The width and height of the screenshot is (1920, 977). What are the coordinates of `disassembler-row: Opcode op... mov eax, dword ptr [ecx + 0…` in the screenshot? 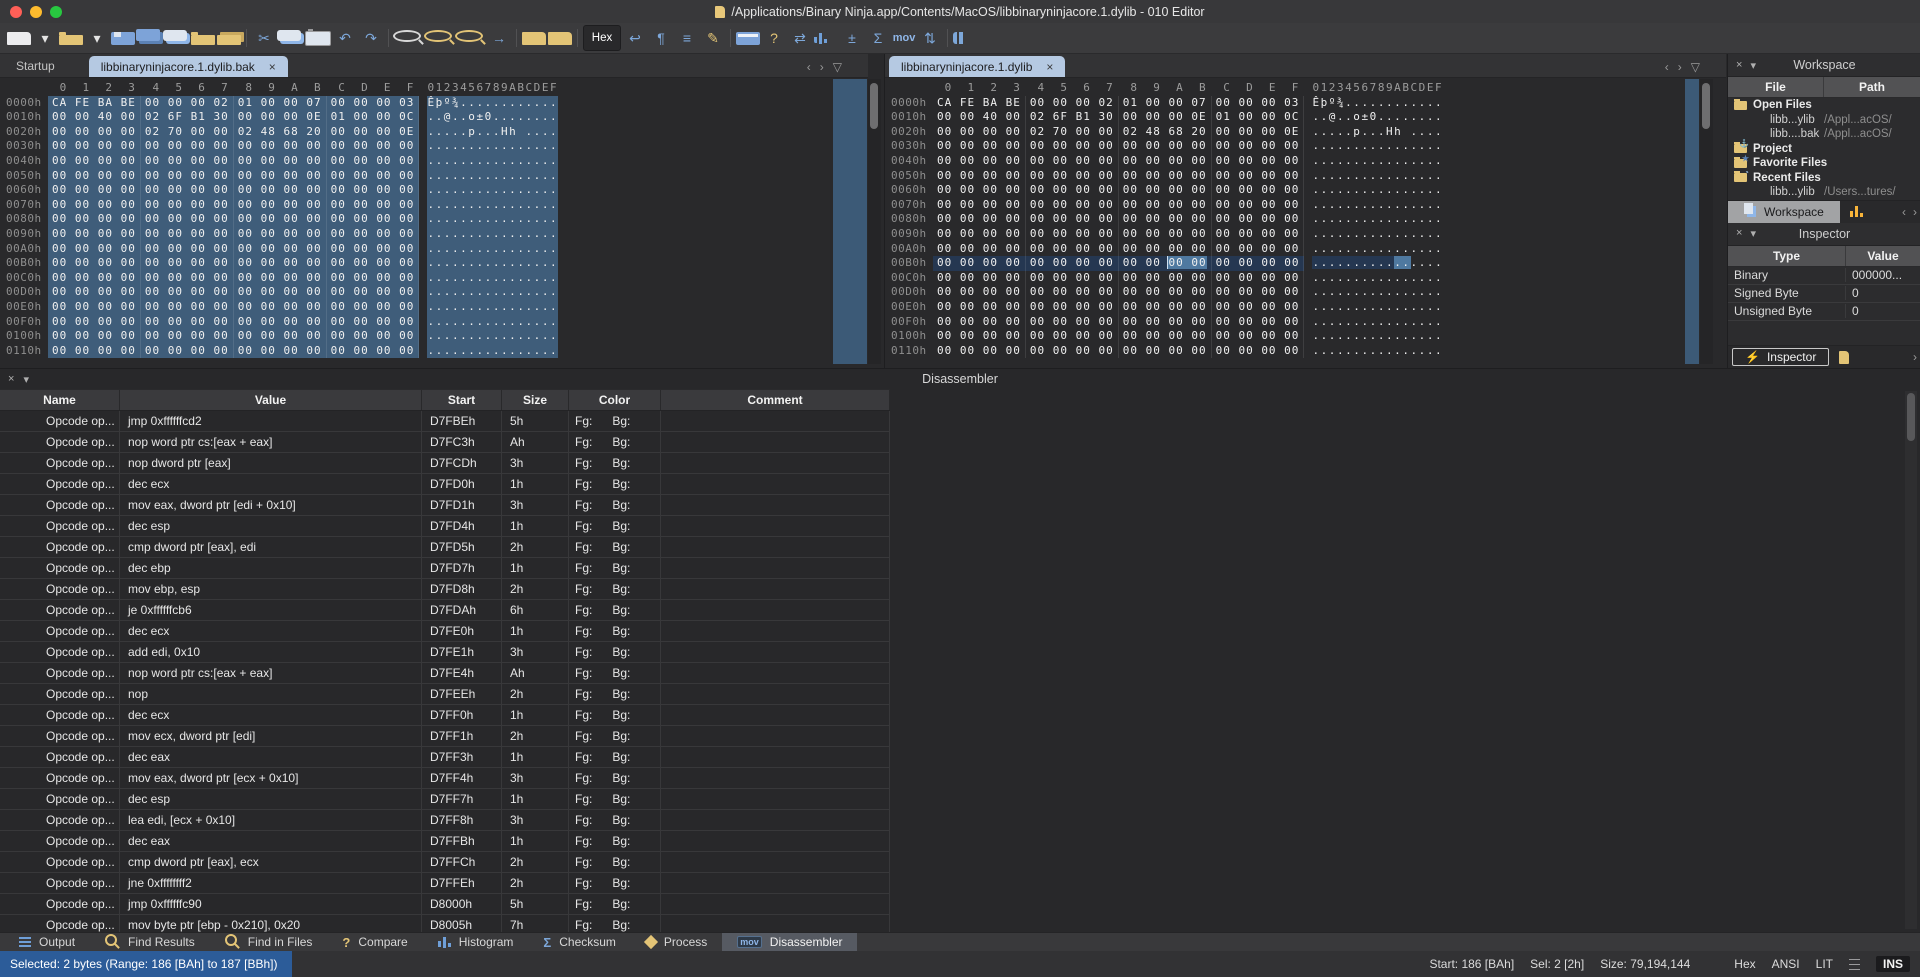 It's located at (445, 778).